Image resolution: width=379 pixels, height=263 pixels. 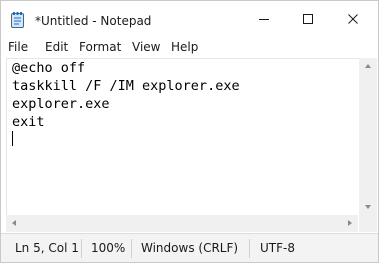 I want to click on menu-file: File, so click(x=18, y=47).